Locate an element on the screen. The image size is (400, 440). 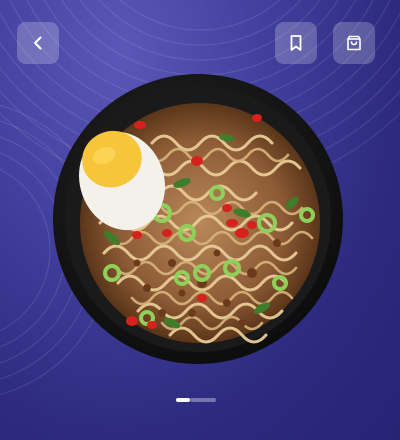
cart-button is located at coordinates (354, 43).